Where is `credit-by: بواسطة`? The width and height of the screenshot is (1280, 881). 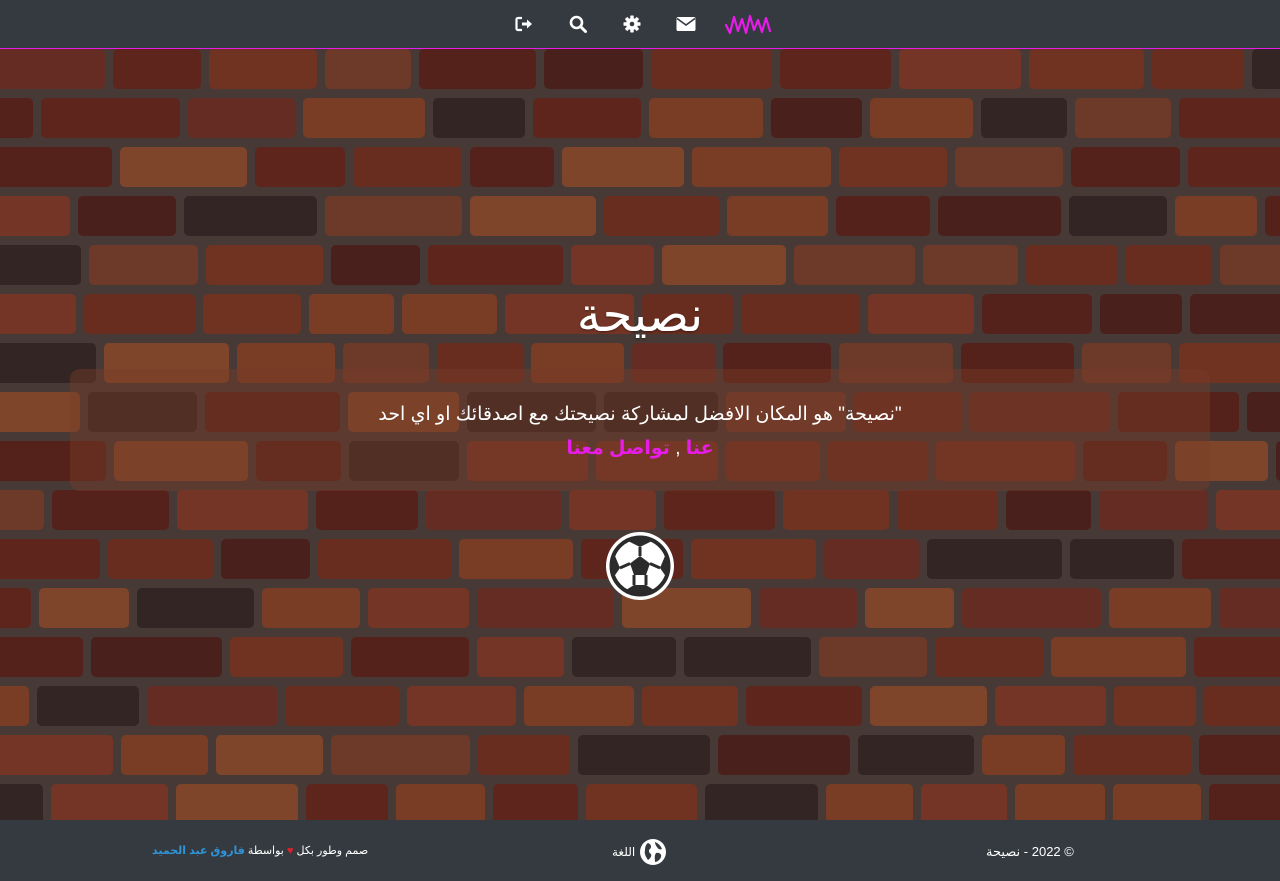
credit-by: بواسطة is located at coordinates (265, 851).